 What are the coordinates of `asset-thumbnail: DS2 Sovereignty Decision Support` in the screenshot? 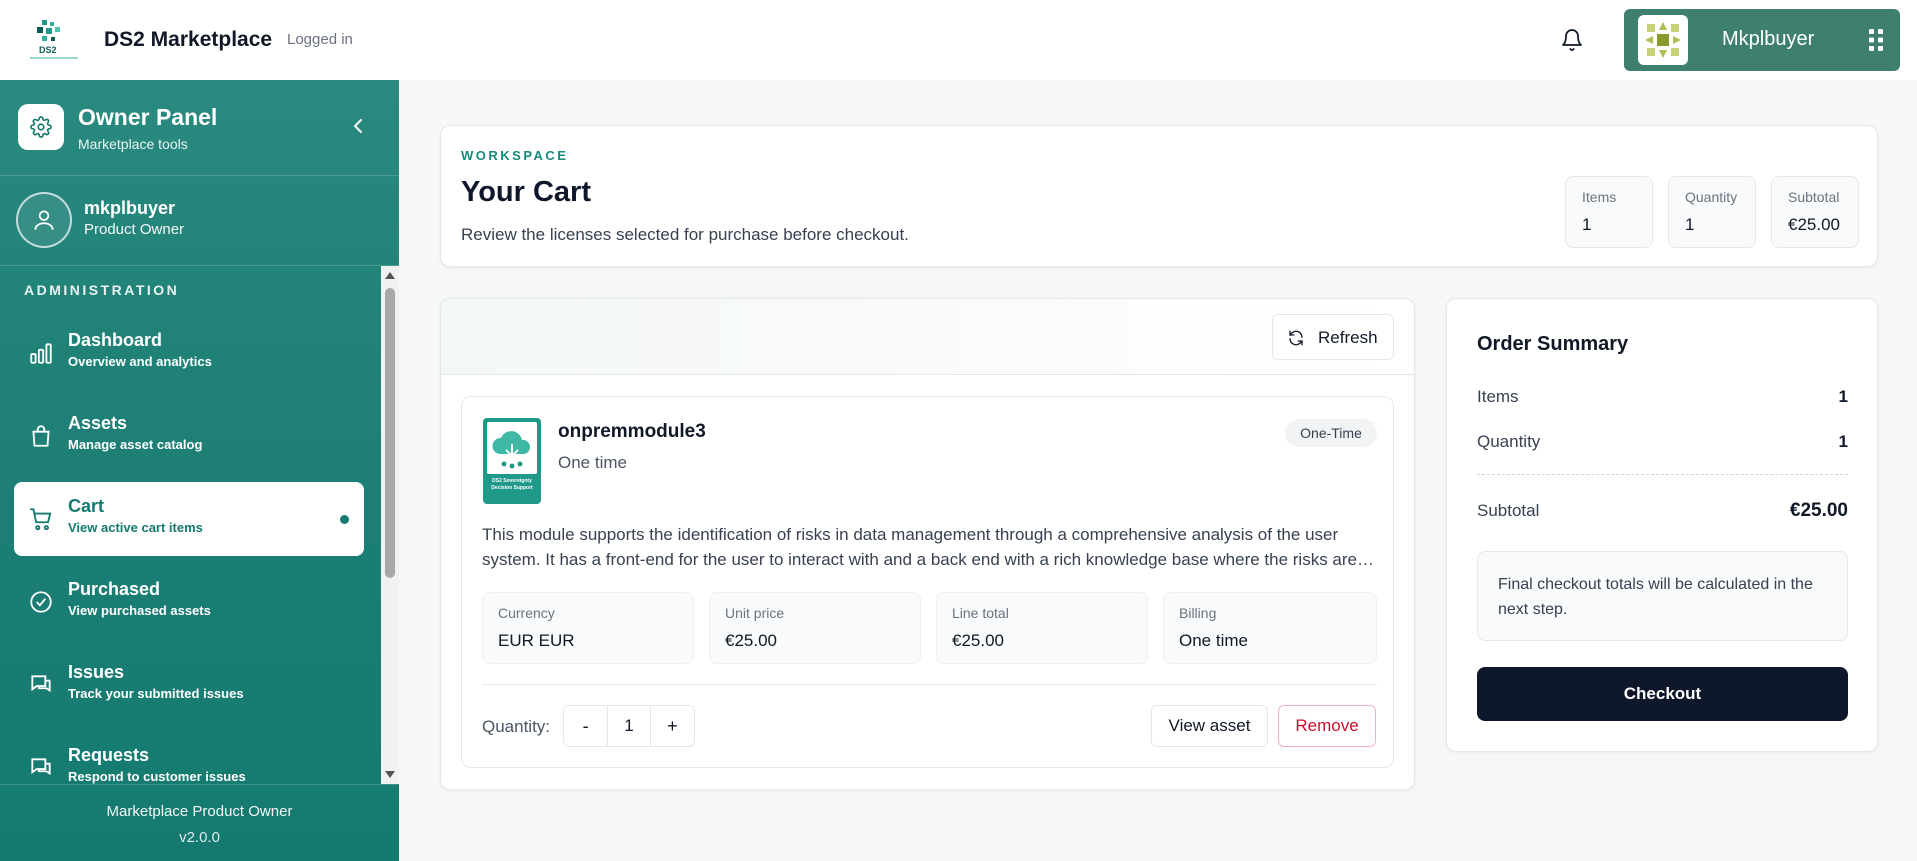 It's located at (512, 461).